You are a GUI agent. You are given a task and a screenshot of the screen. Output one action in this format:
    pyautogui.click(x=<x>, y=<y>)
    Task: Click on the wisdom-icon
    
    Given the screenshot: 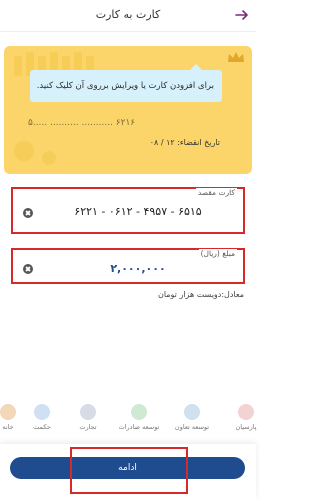 What is the action you would take?
    pyautogui.click(x=42, y=412)
    